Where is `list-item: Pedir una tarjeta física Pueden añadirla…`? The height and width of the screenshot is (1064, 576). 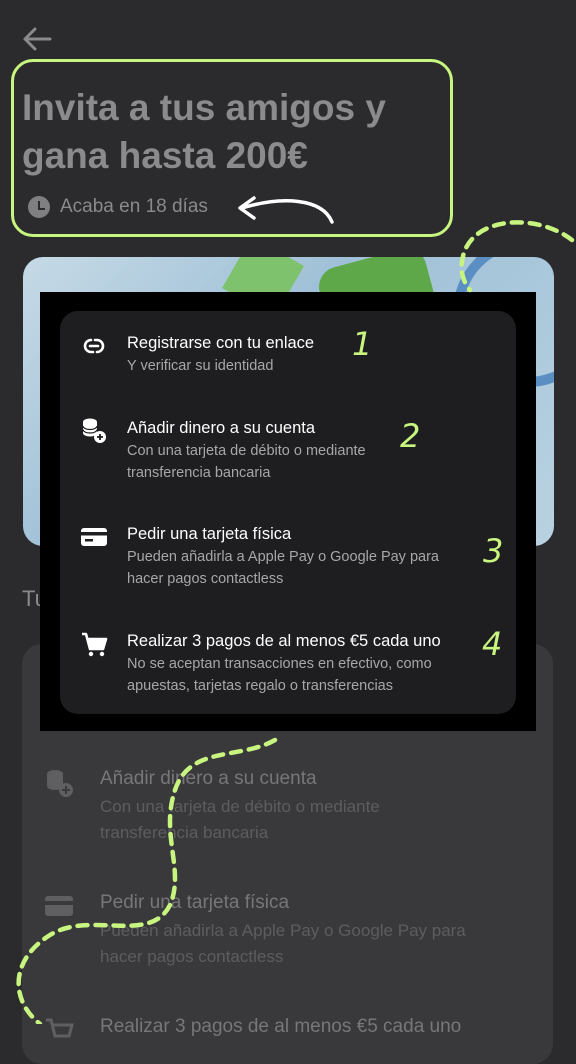 list-item: Pedir una tarjeta física Pueden añadirla… is located at coordinates (272, 931).